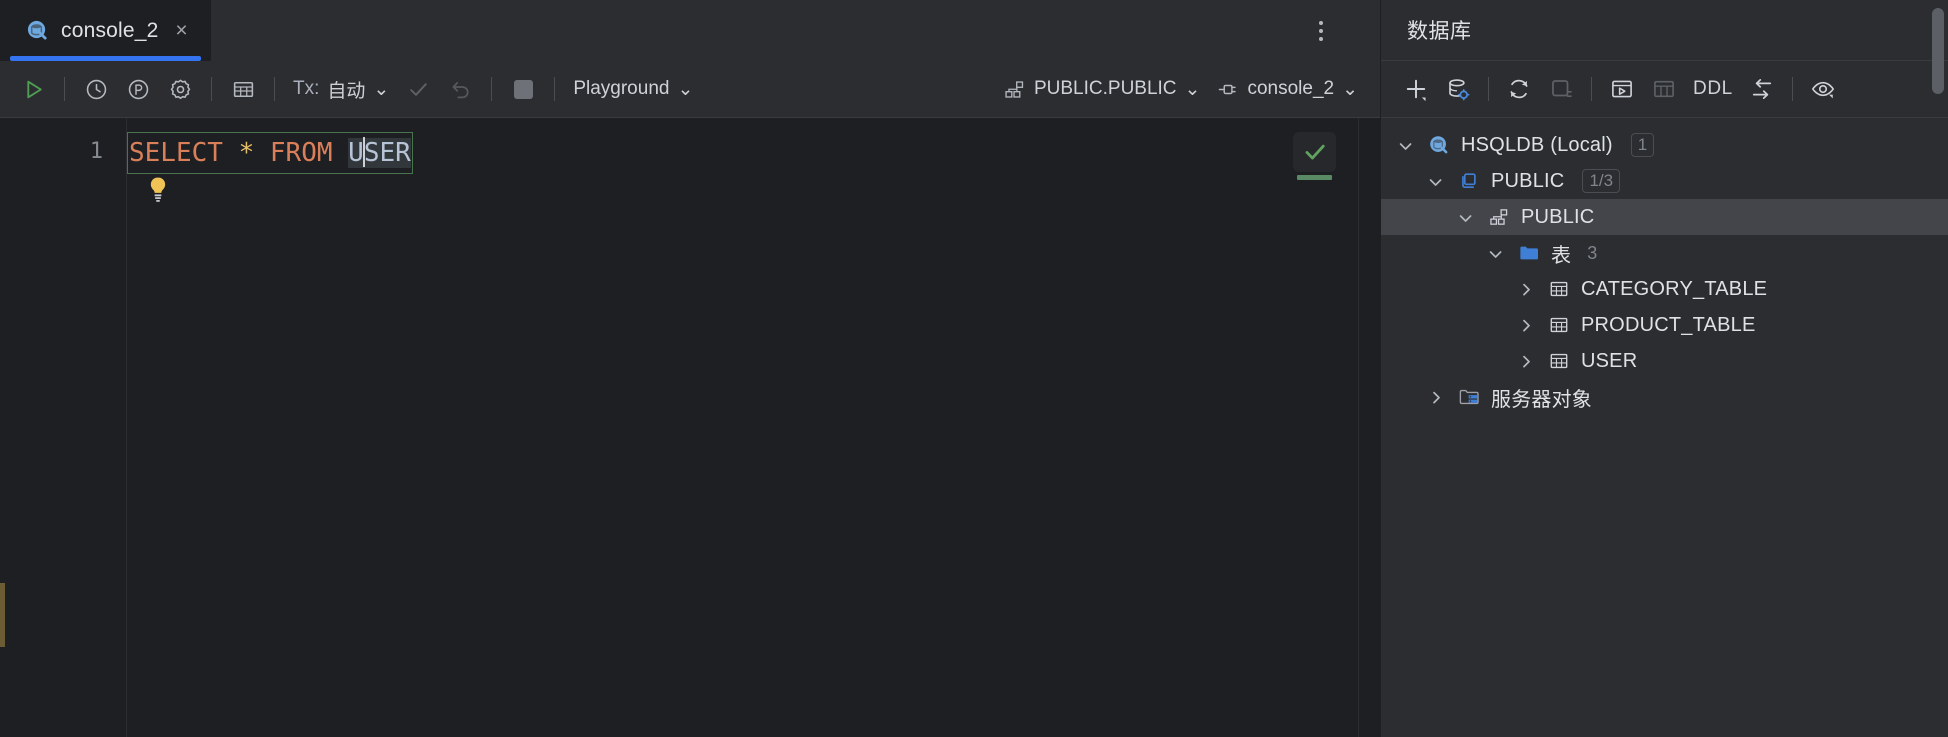  What do you see at coordinates (1609, 360) in the screenshot?
I see `tree-item-label: USER` at bounding box center [1609, 360].